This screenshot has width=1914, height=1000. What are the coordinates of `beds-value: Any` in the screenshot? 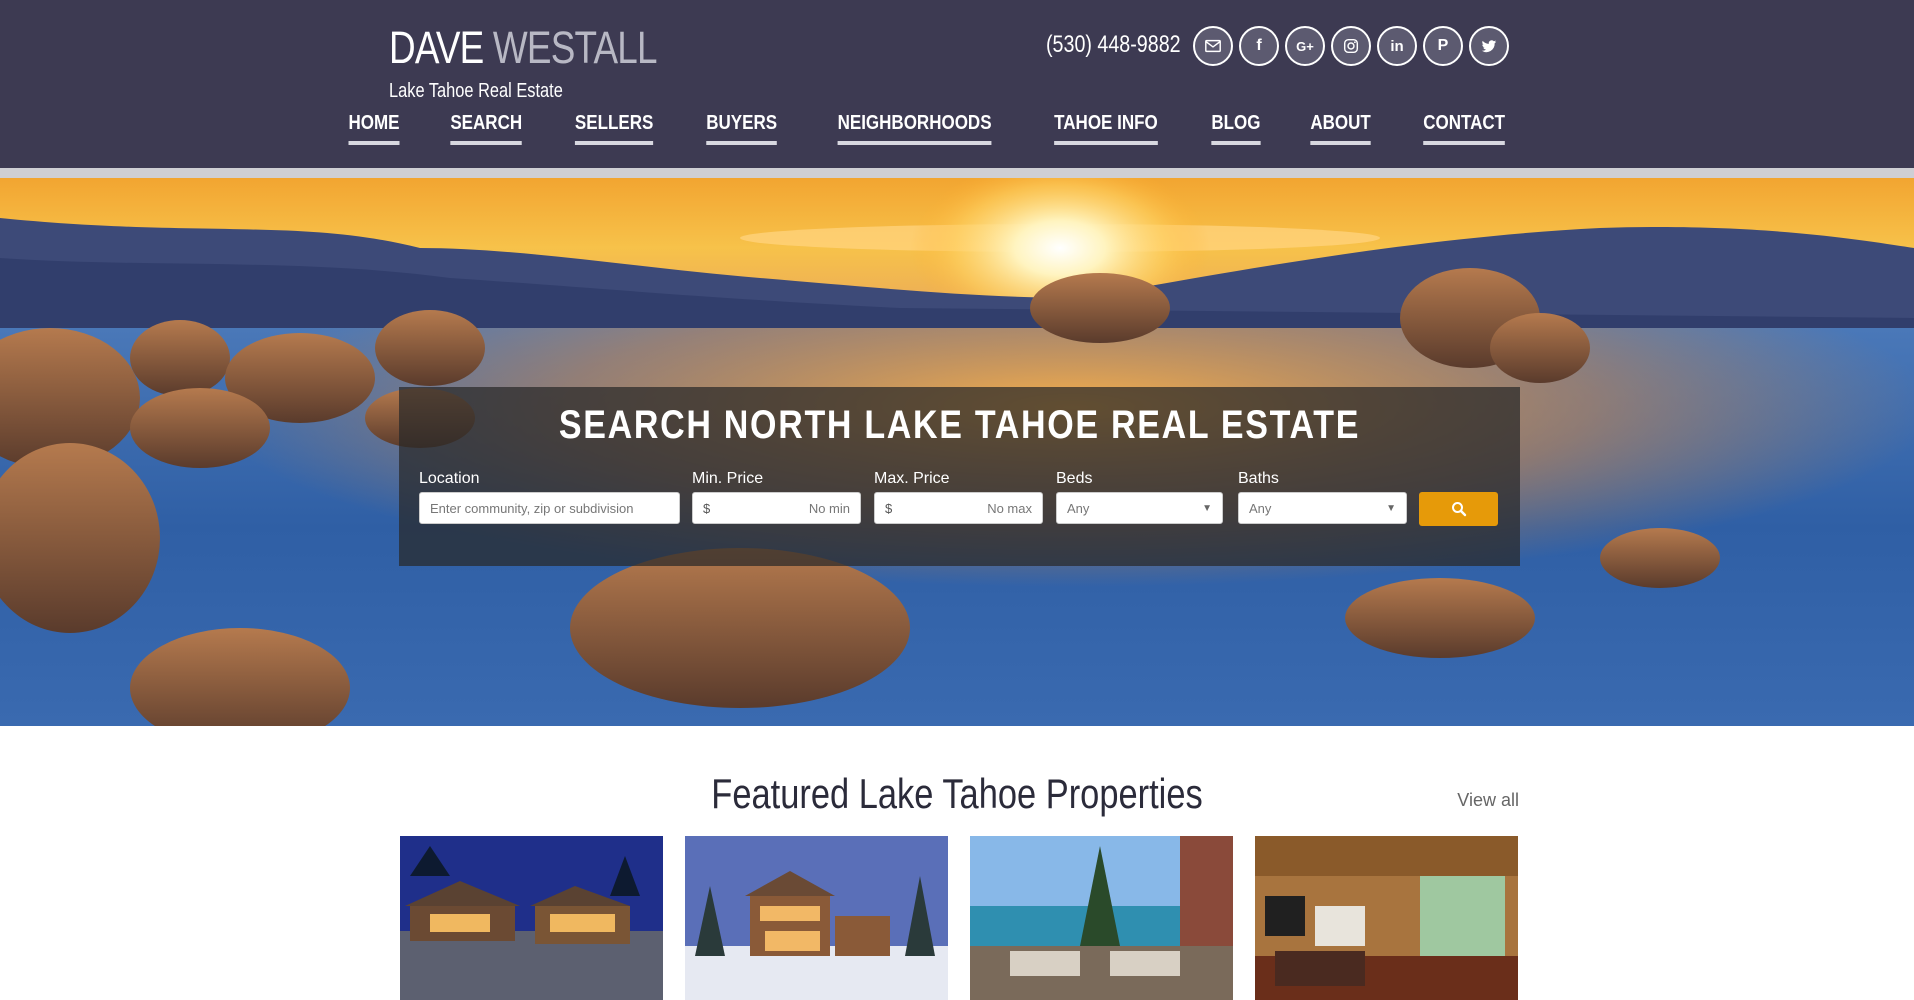 It's located at (1078, 508).